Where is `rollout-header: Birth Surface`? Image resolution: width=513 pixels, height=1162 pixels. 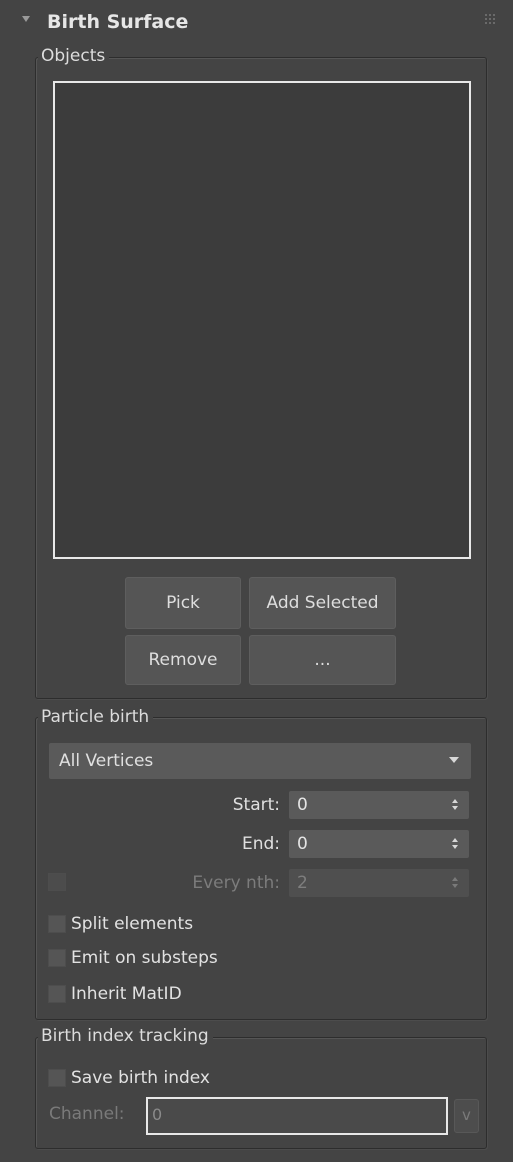
rollout-header: Birth Surface is located at coordinates (256, 23).